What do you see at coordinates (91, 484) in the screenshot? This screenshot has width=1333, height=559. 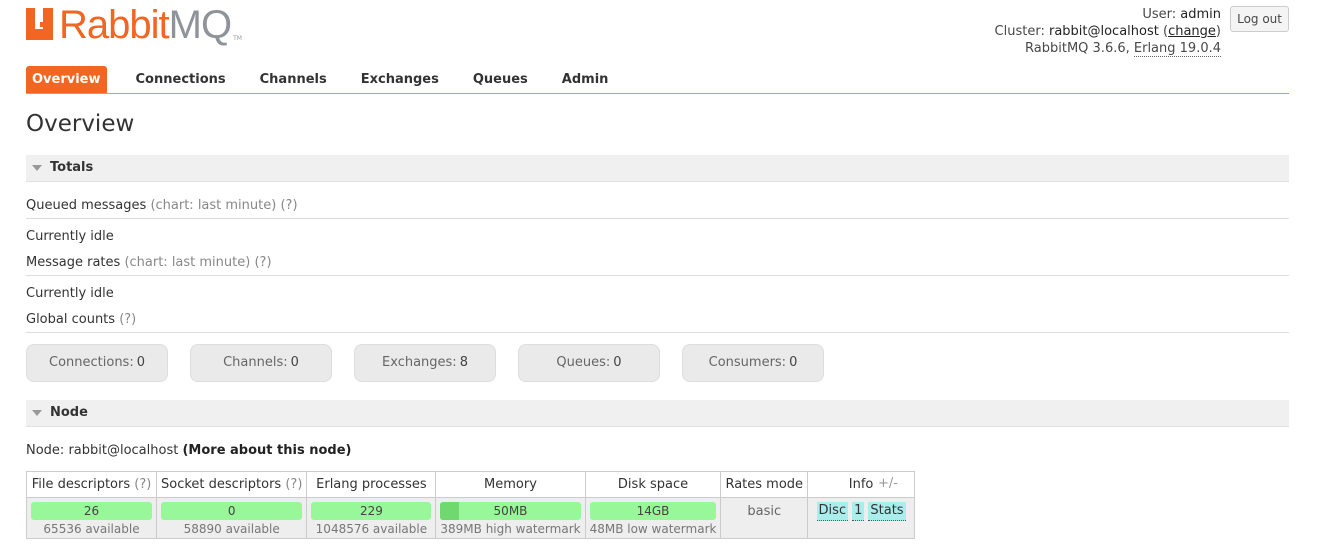 I see `col-file-descriptors: File descriptors (?)` at bounding box center [91, 484].